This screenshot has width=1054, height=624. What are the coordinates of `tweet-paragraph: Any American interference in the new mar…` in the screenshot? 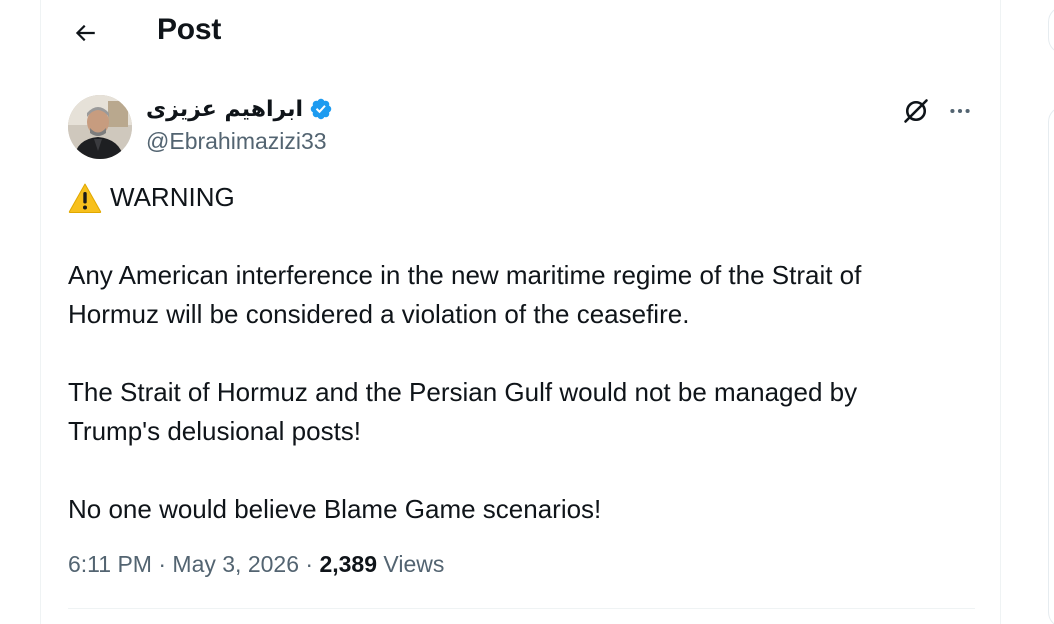 It's located at (518, 295).